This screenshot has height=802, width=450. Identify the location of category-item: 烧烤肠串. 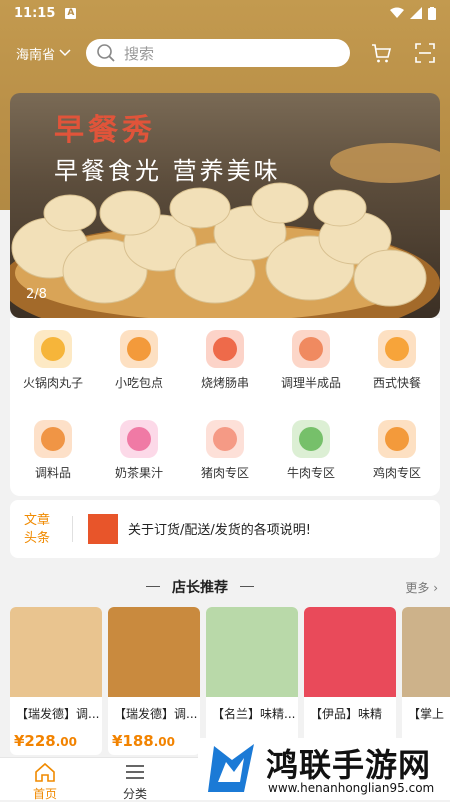
(225, 360).